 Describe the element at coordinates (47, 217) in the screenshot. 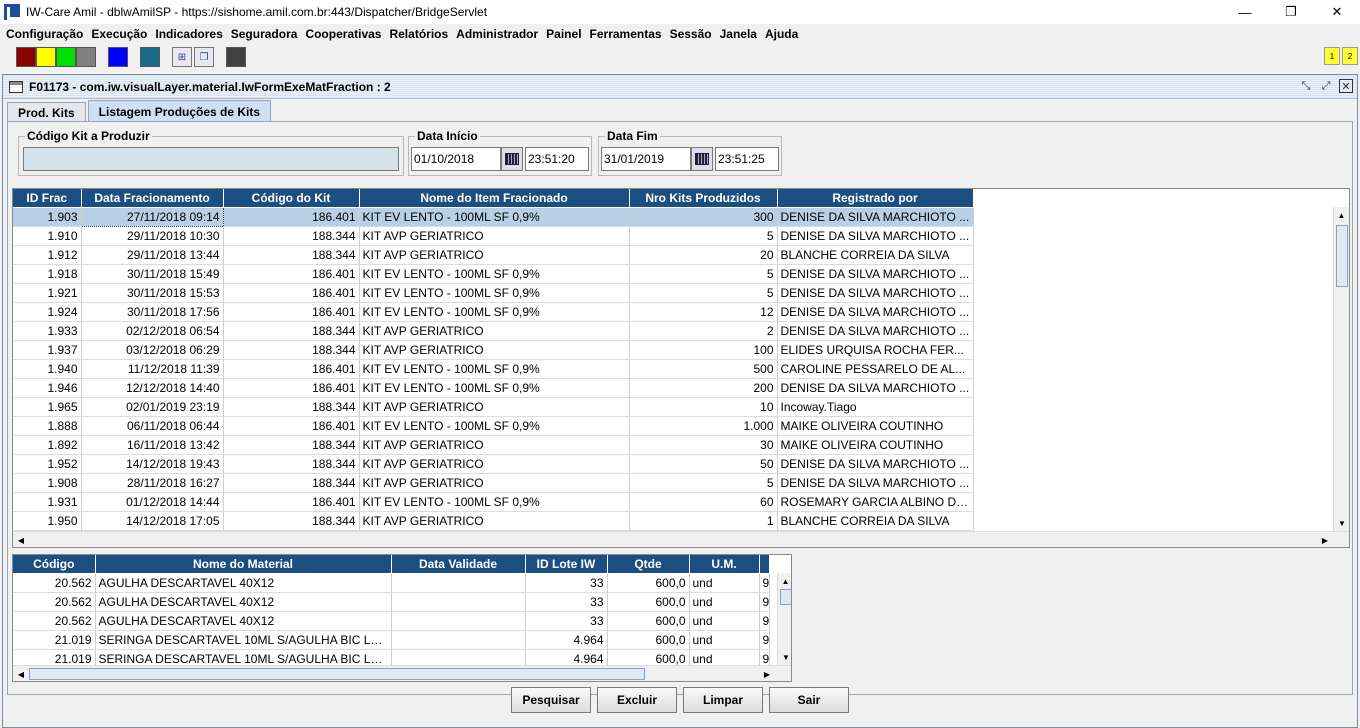

I see `table-cell: 1.903` at that location.